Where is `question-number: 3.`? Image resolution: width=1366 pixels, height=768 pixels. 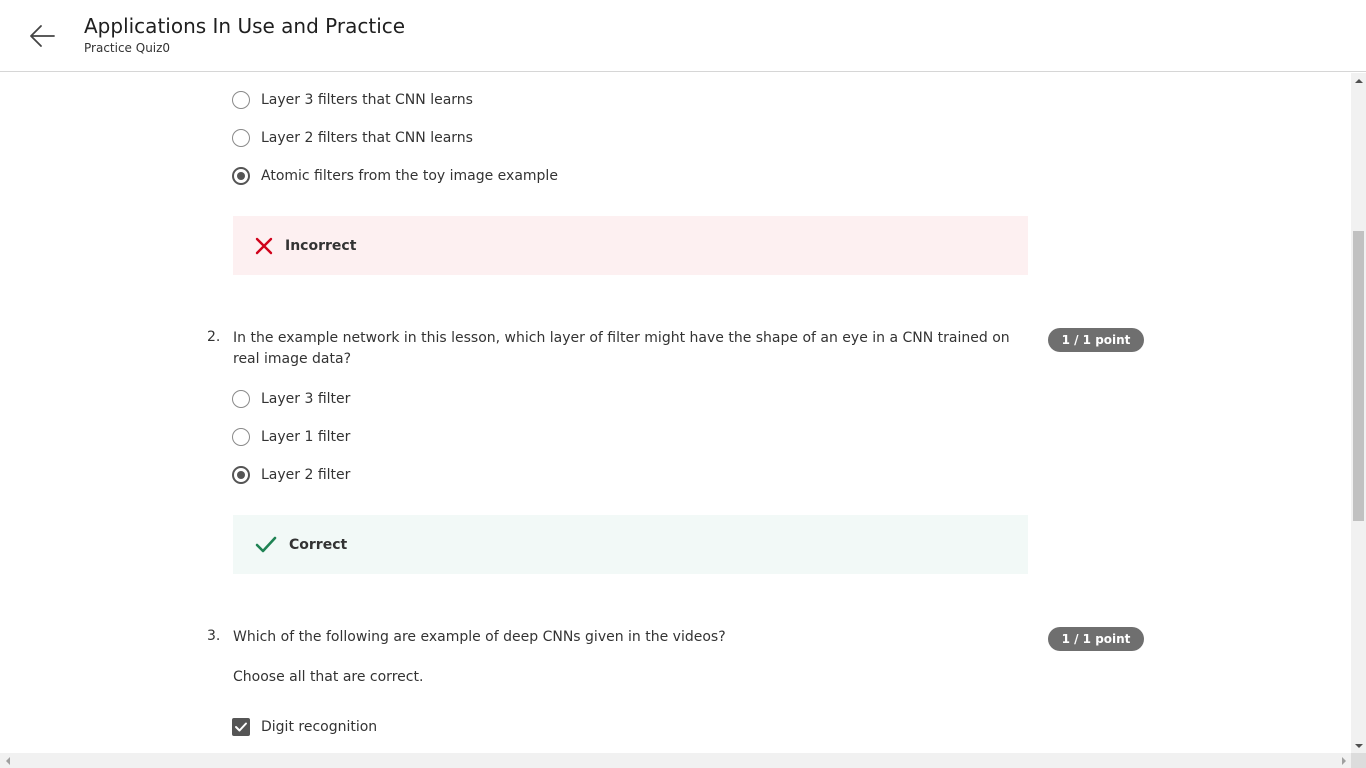
question-number: 3. is located at coordinates (214, 636).